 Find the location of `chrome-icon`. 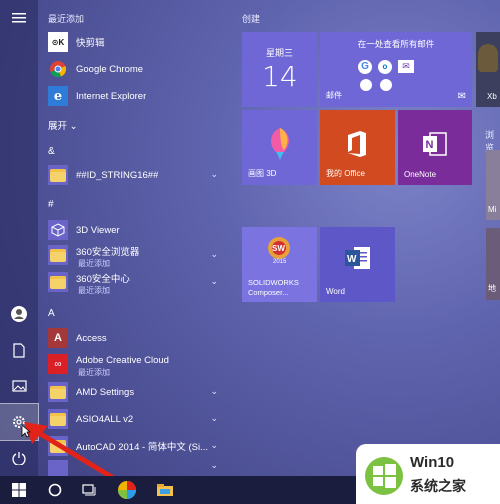

chrome-icon is located at coordinates (58, 69).